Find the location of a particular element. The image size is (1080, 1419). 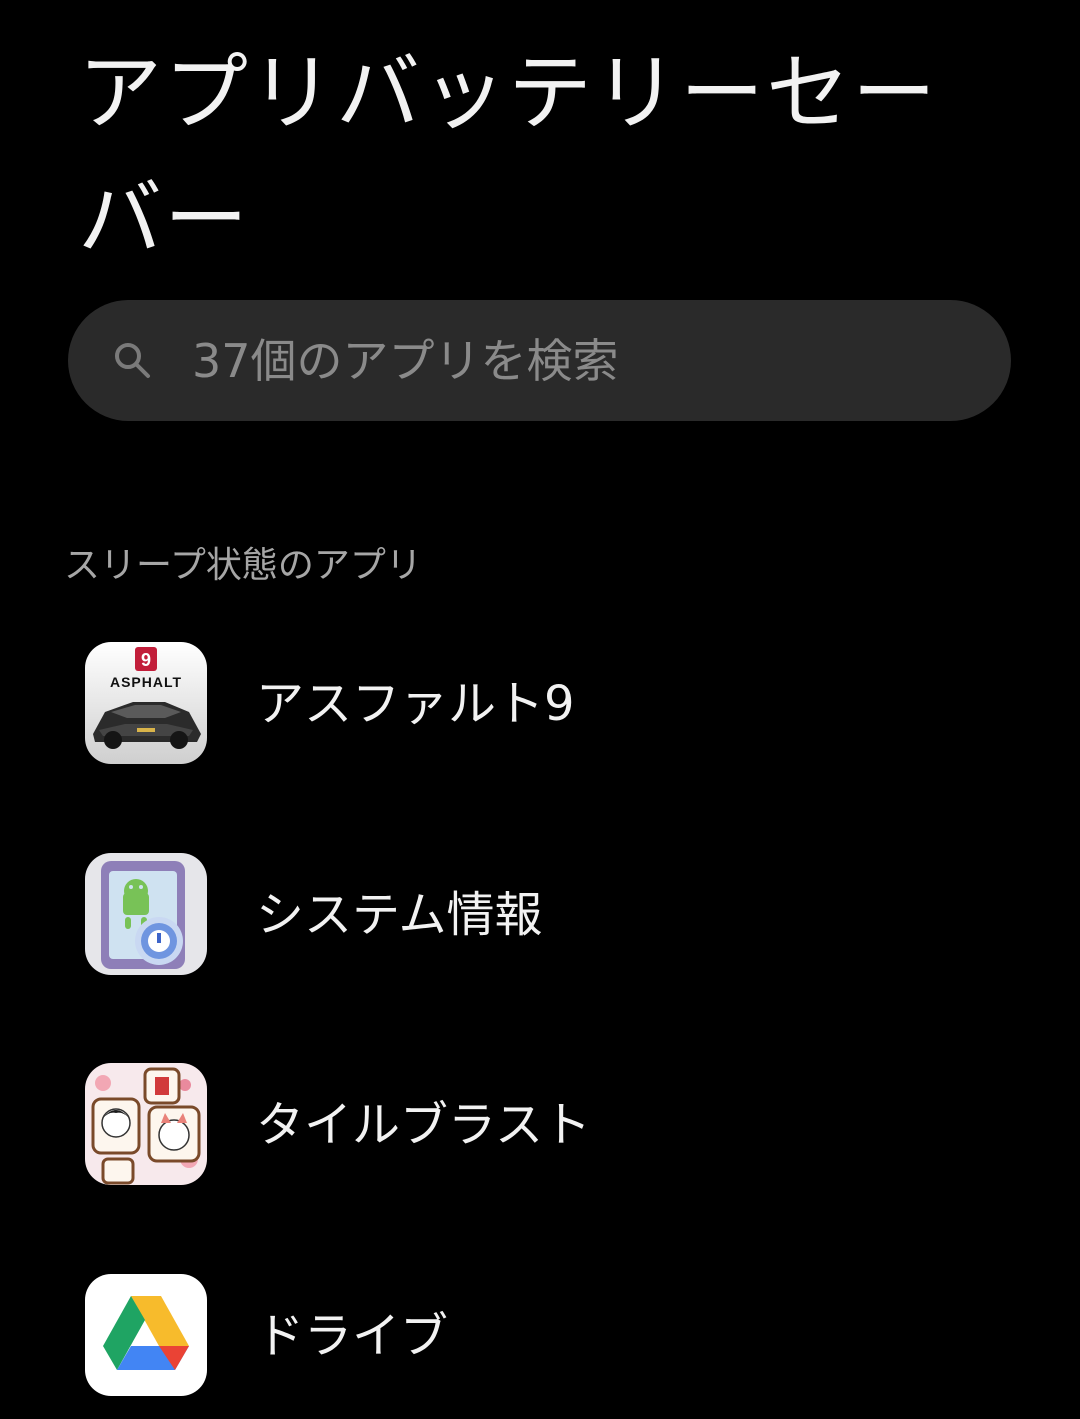

search-icon is located at coordinates (132, 360).